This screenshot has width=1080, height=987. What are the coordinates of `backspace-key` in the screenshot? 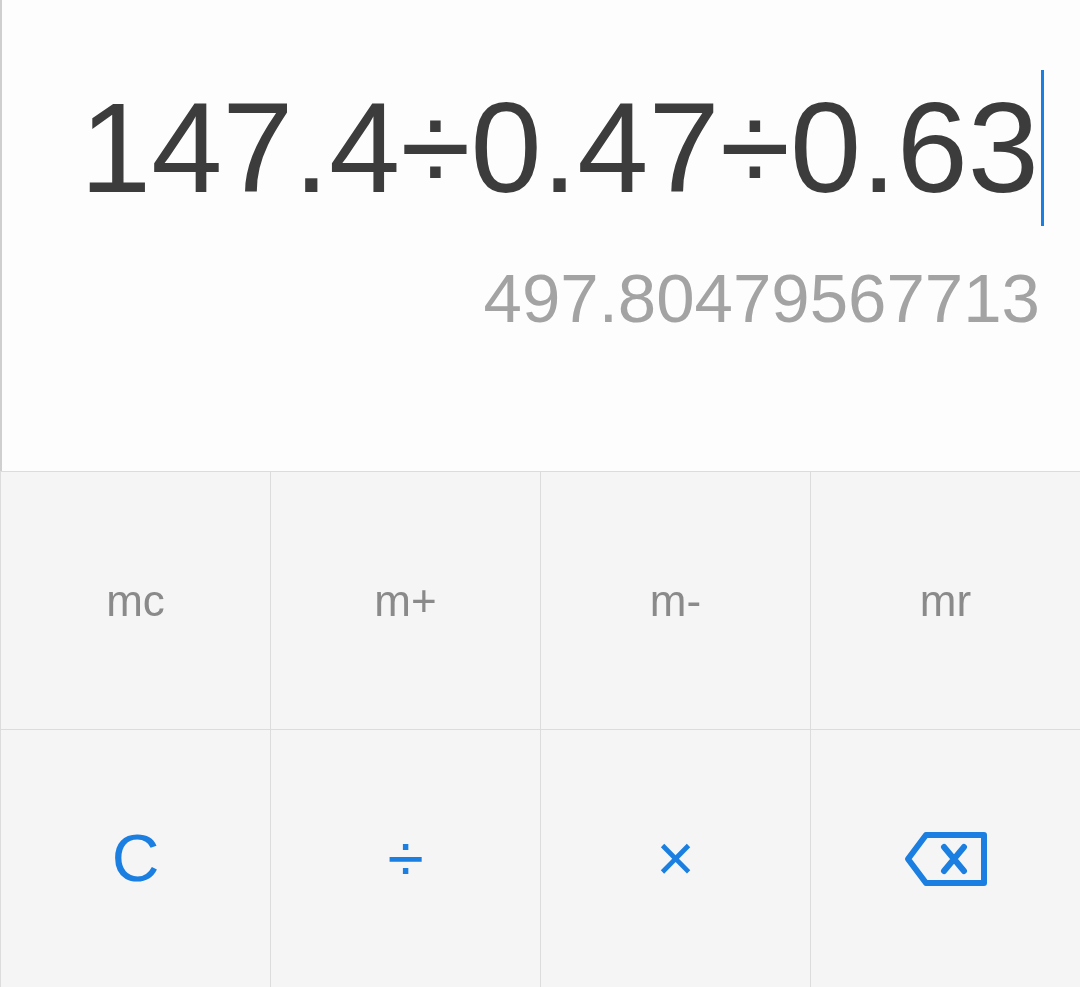 It's located at (945, 858).